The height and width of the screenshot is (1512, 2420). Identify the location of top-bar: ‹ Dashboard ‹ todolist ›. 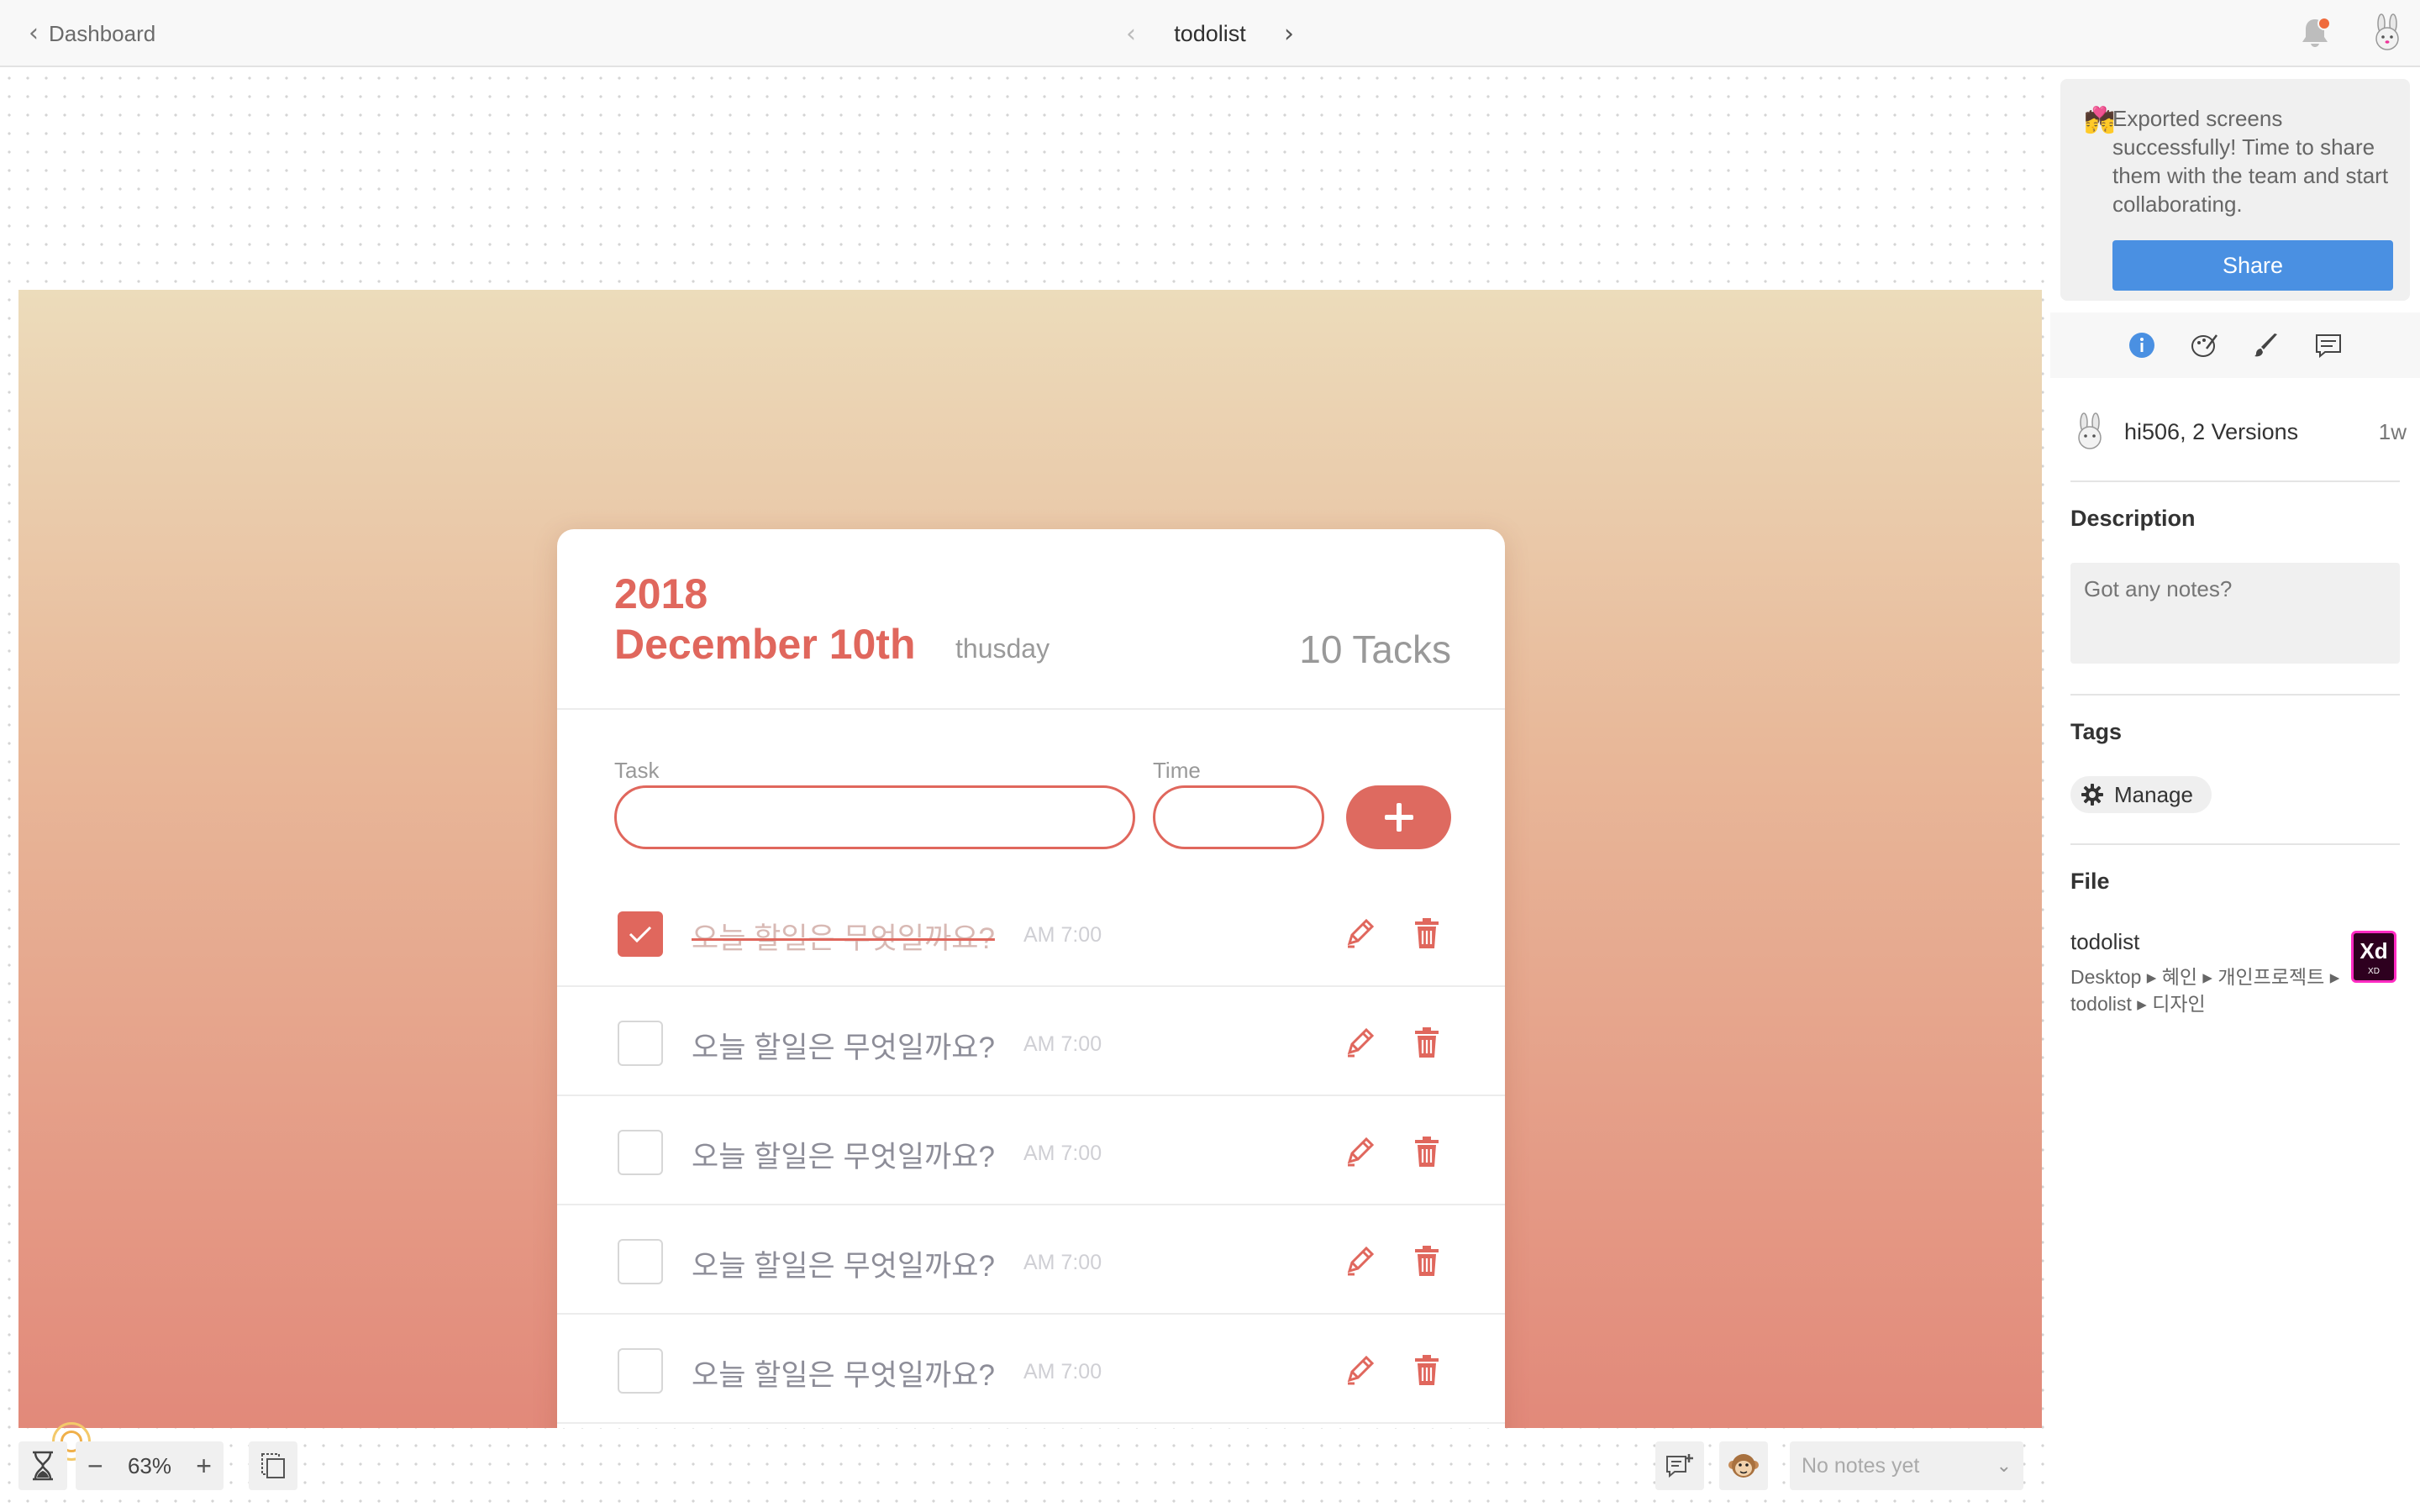
(1210, 33).